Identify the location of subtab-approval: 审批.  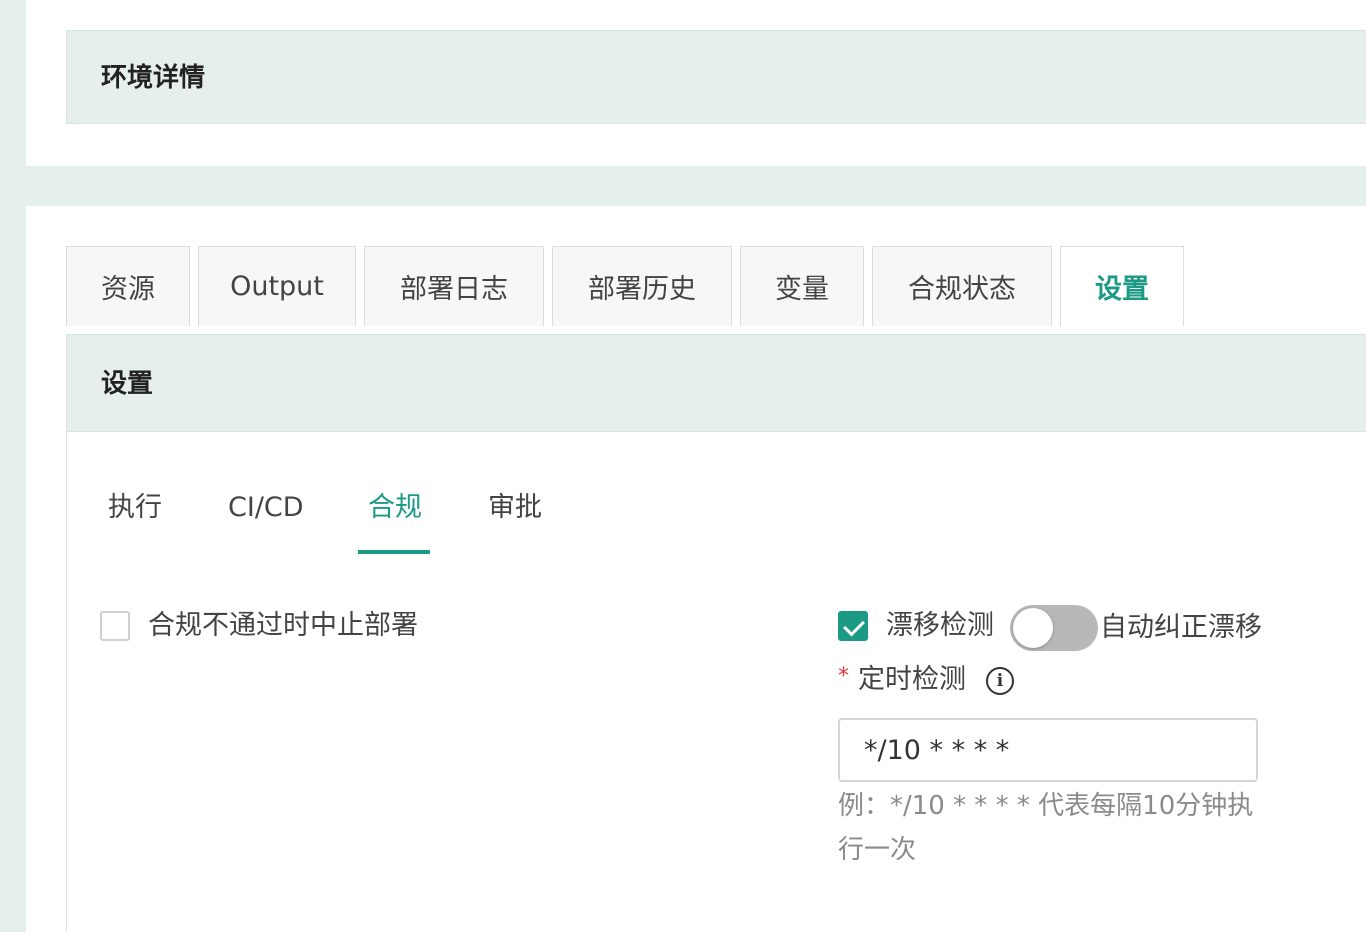
(515, 508).